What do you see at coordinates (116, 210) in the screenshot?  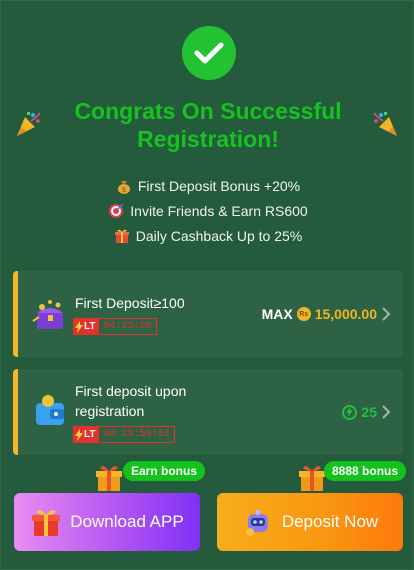 I see `target-icon` at bounding box center [116, 210].